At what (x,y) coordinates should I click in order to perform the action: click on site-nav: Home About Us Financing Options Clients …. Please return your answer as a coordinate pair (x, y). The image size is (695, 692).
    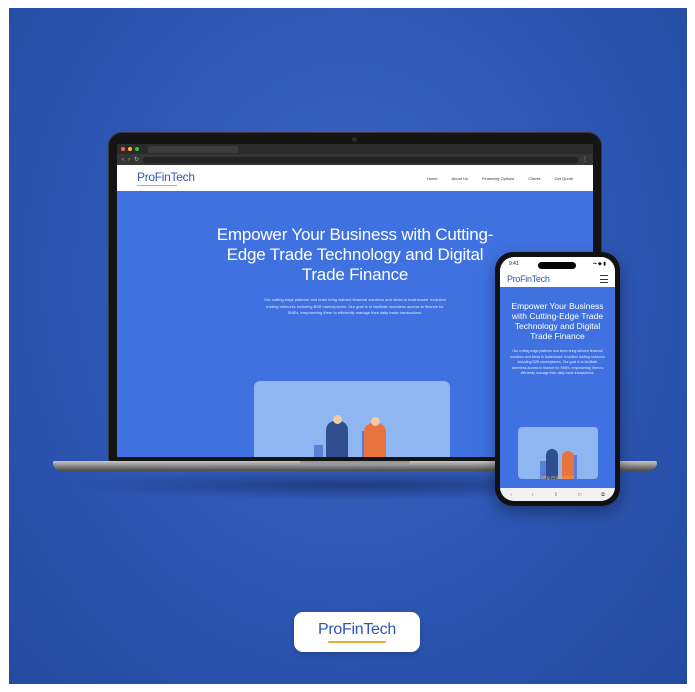
    Looking at the image, I should click on (500, 178).